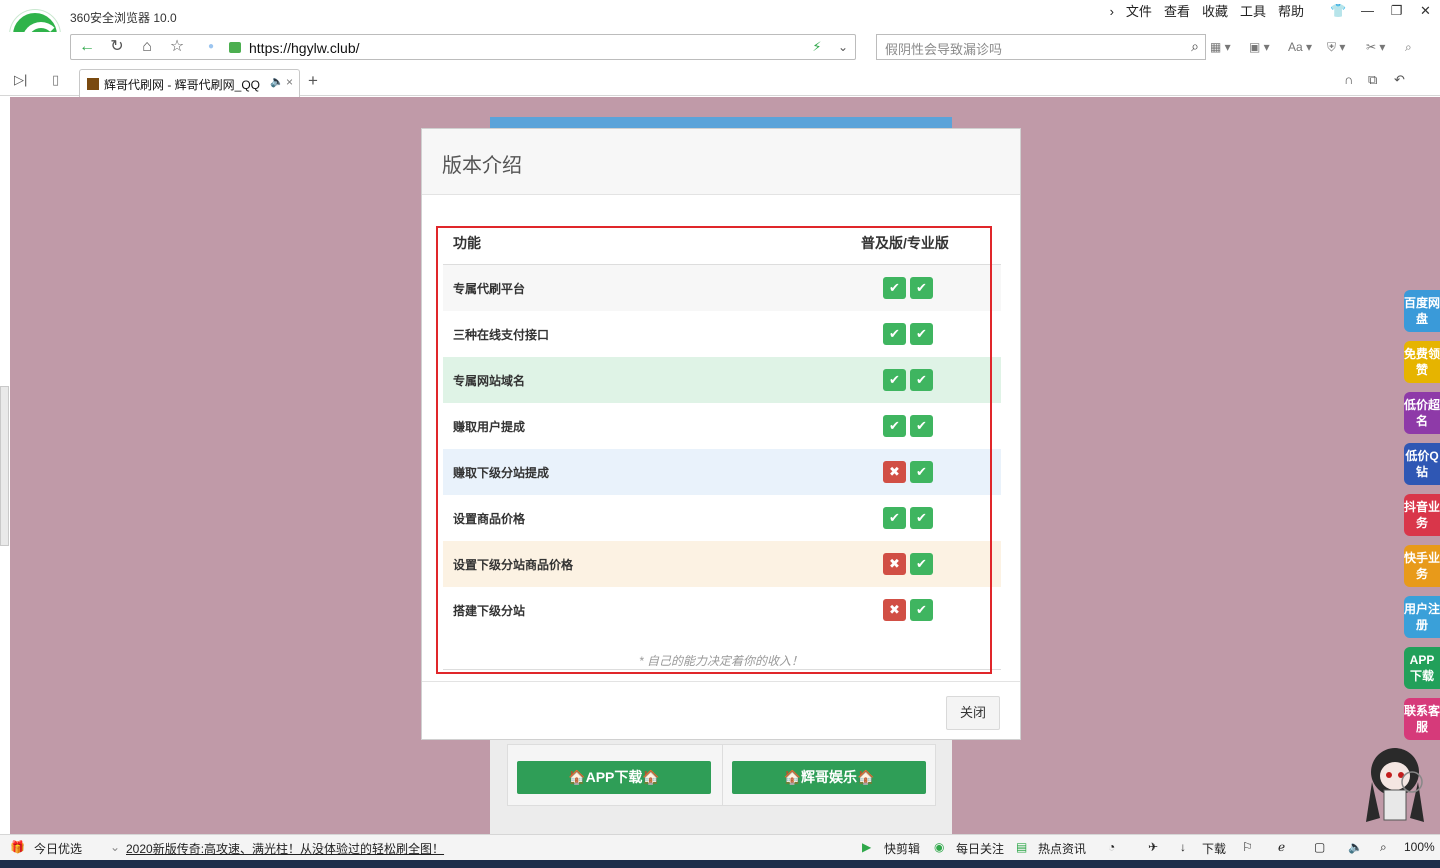  What do you see at coordinates (939, 847) in the screenshot?
I see `daily-icon: ◉` at bounding box center [939, 847].